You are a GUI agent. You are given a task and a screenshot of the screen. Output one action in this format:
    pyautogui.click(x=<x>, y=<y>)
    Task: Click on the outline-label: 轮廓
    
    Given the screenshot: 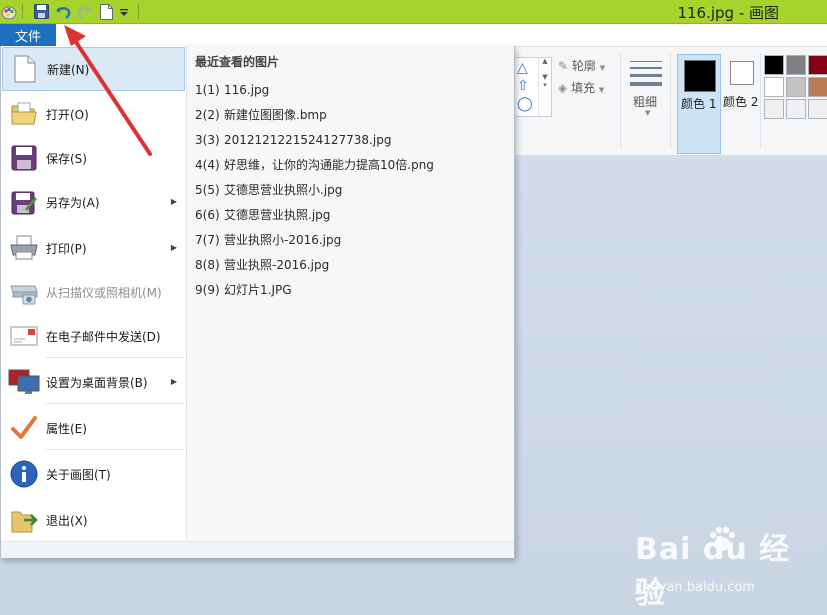 What is the action you would take?
    pyautogui.click(x=583, y=66)
    